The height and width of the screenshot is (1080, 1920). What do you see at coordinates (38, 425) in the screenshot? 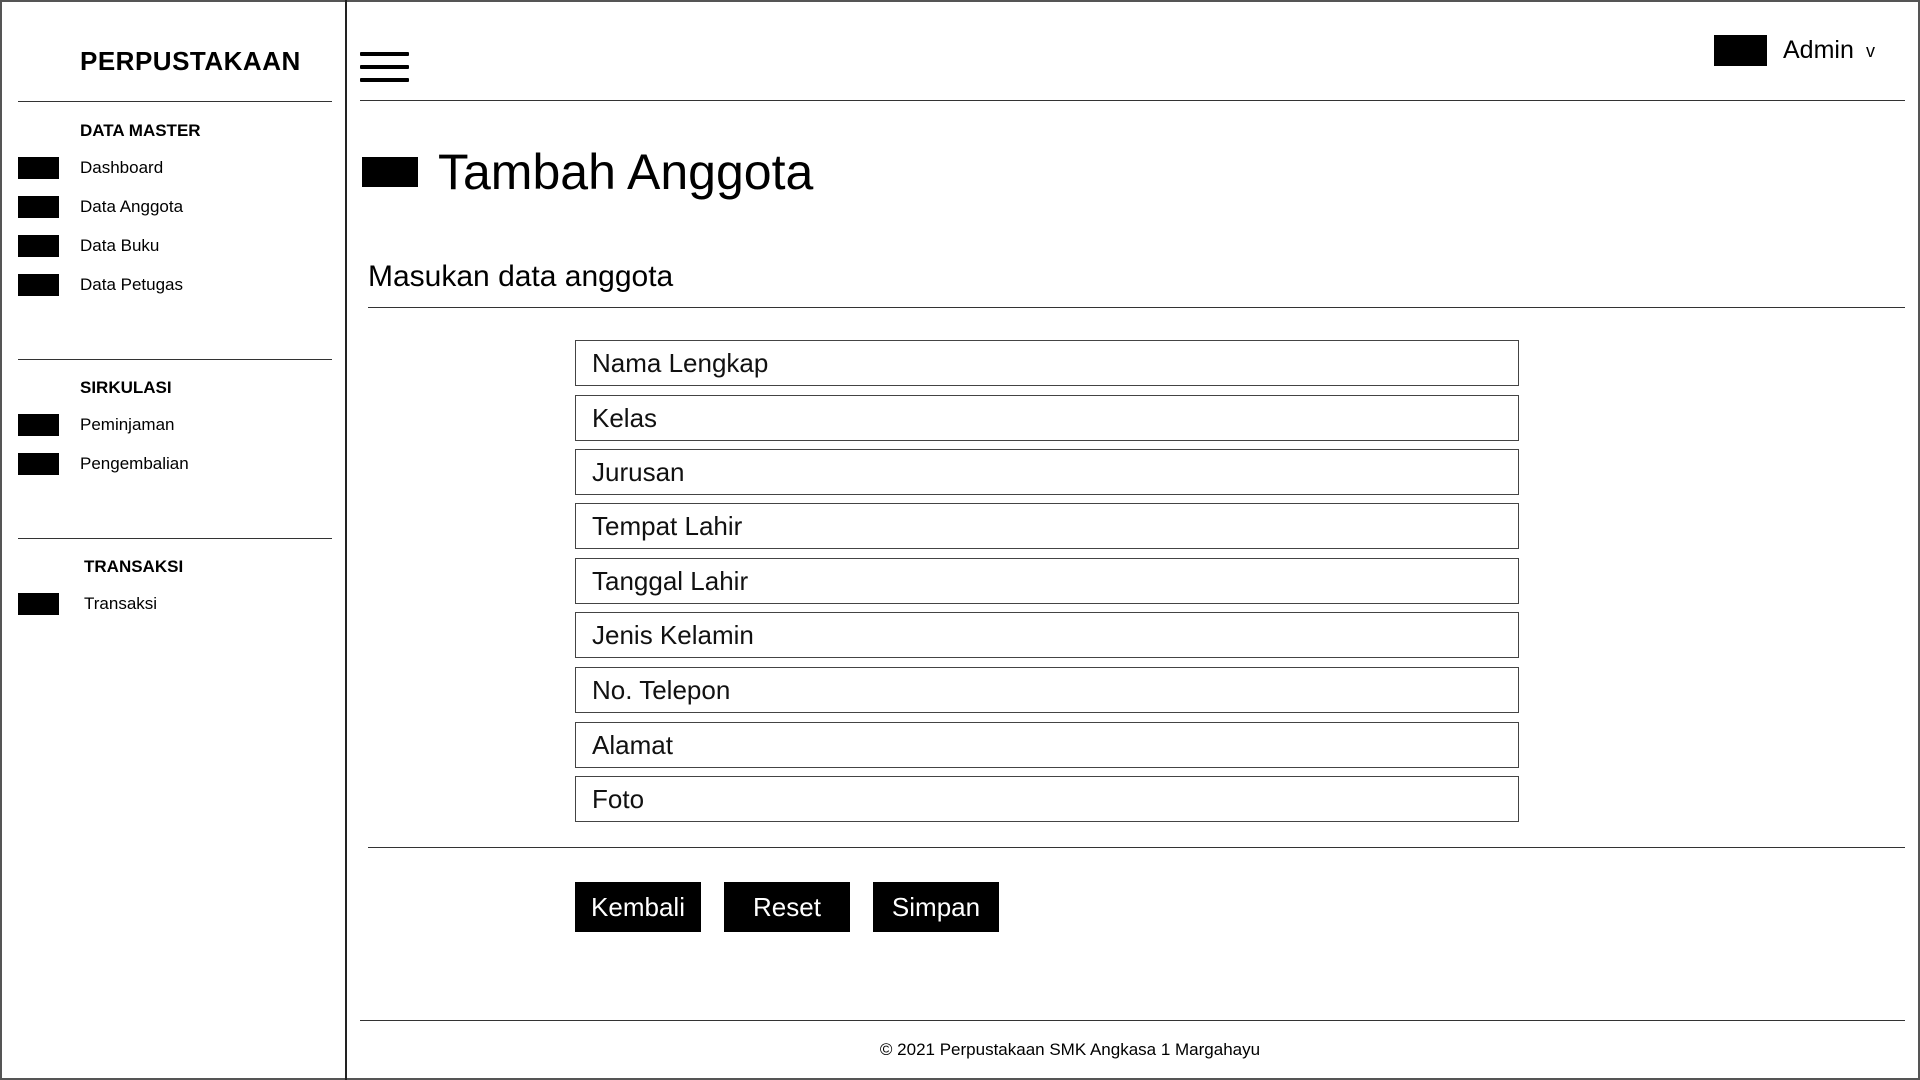
I see `borrow-icon` at bounding box center [38, 425].